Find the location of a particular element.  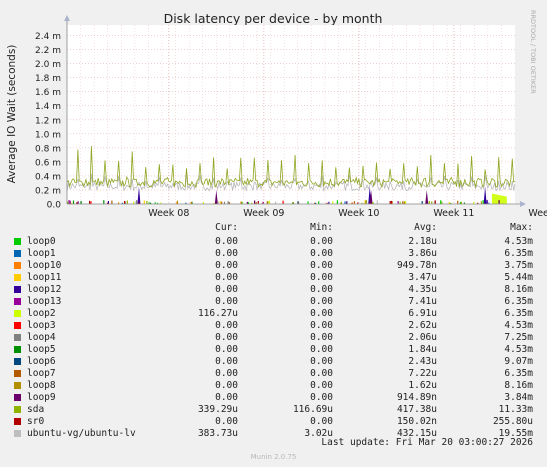

legend-max: 11.33m is located at coordinates (515, 409).